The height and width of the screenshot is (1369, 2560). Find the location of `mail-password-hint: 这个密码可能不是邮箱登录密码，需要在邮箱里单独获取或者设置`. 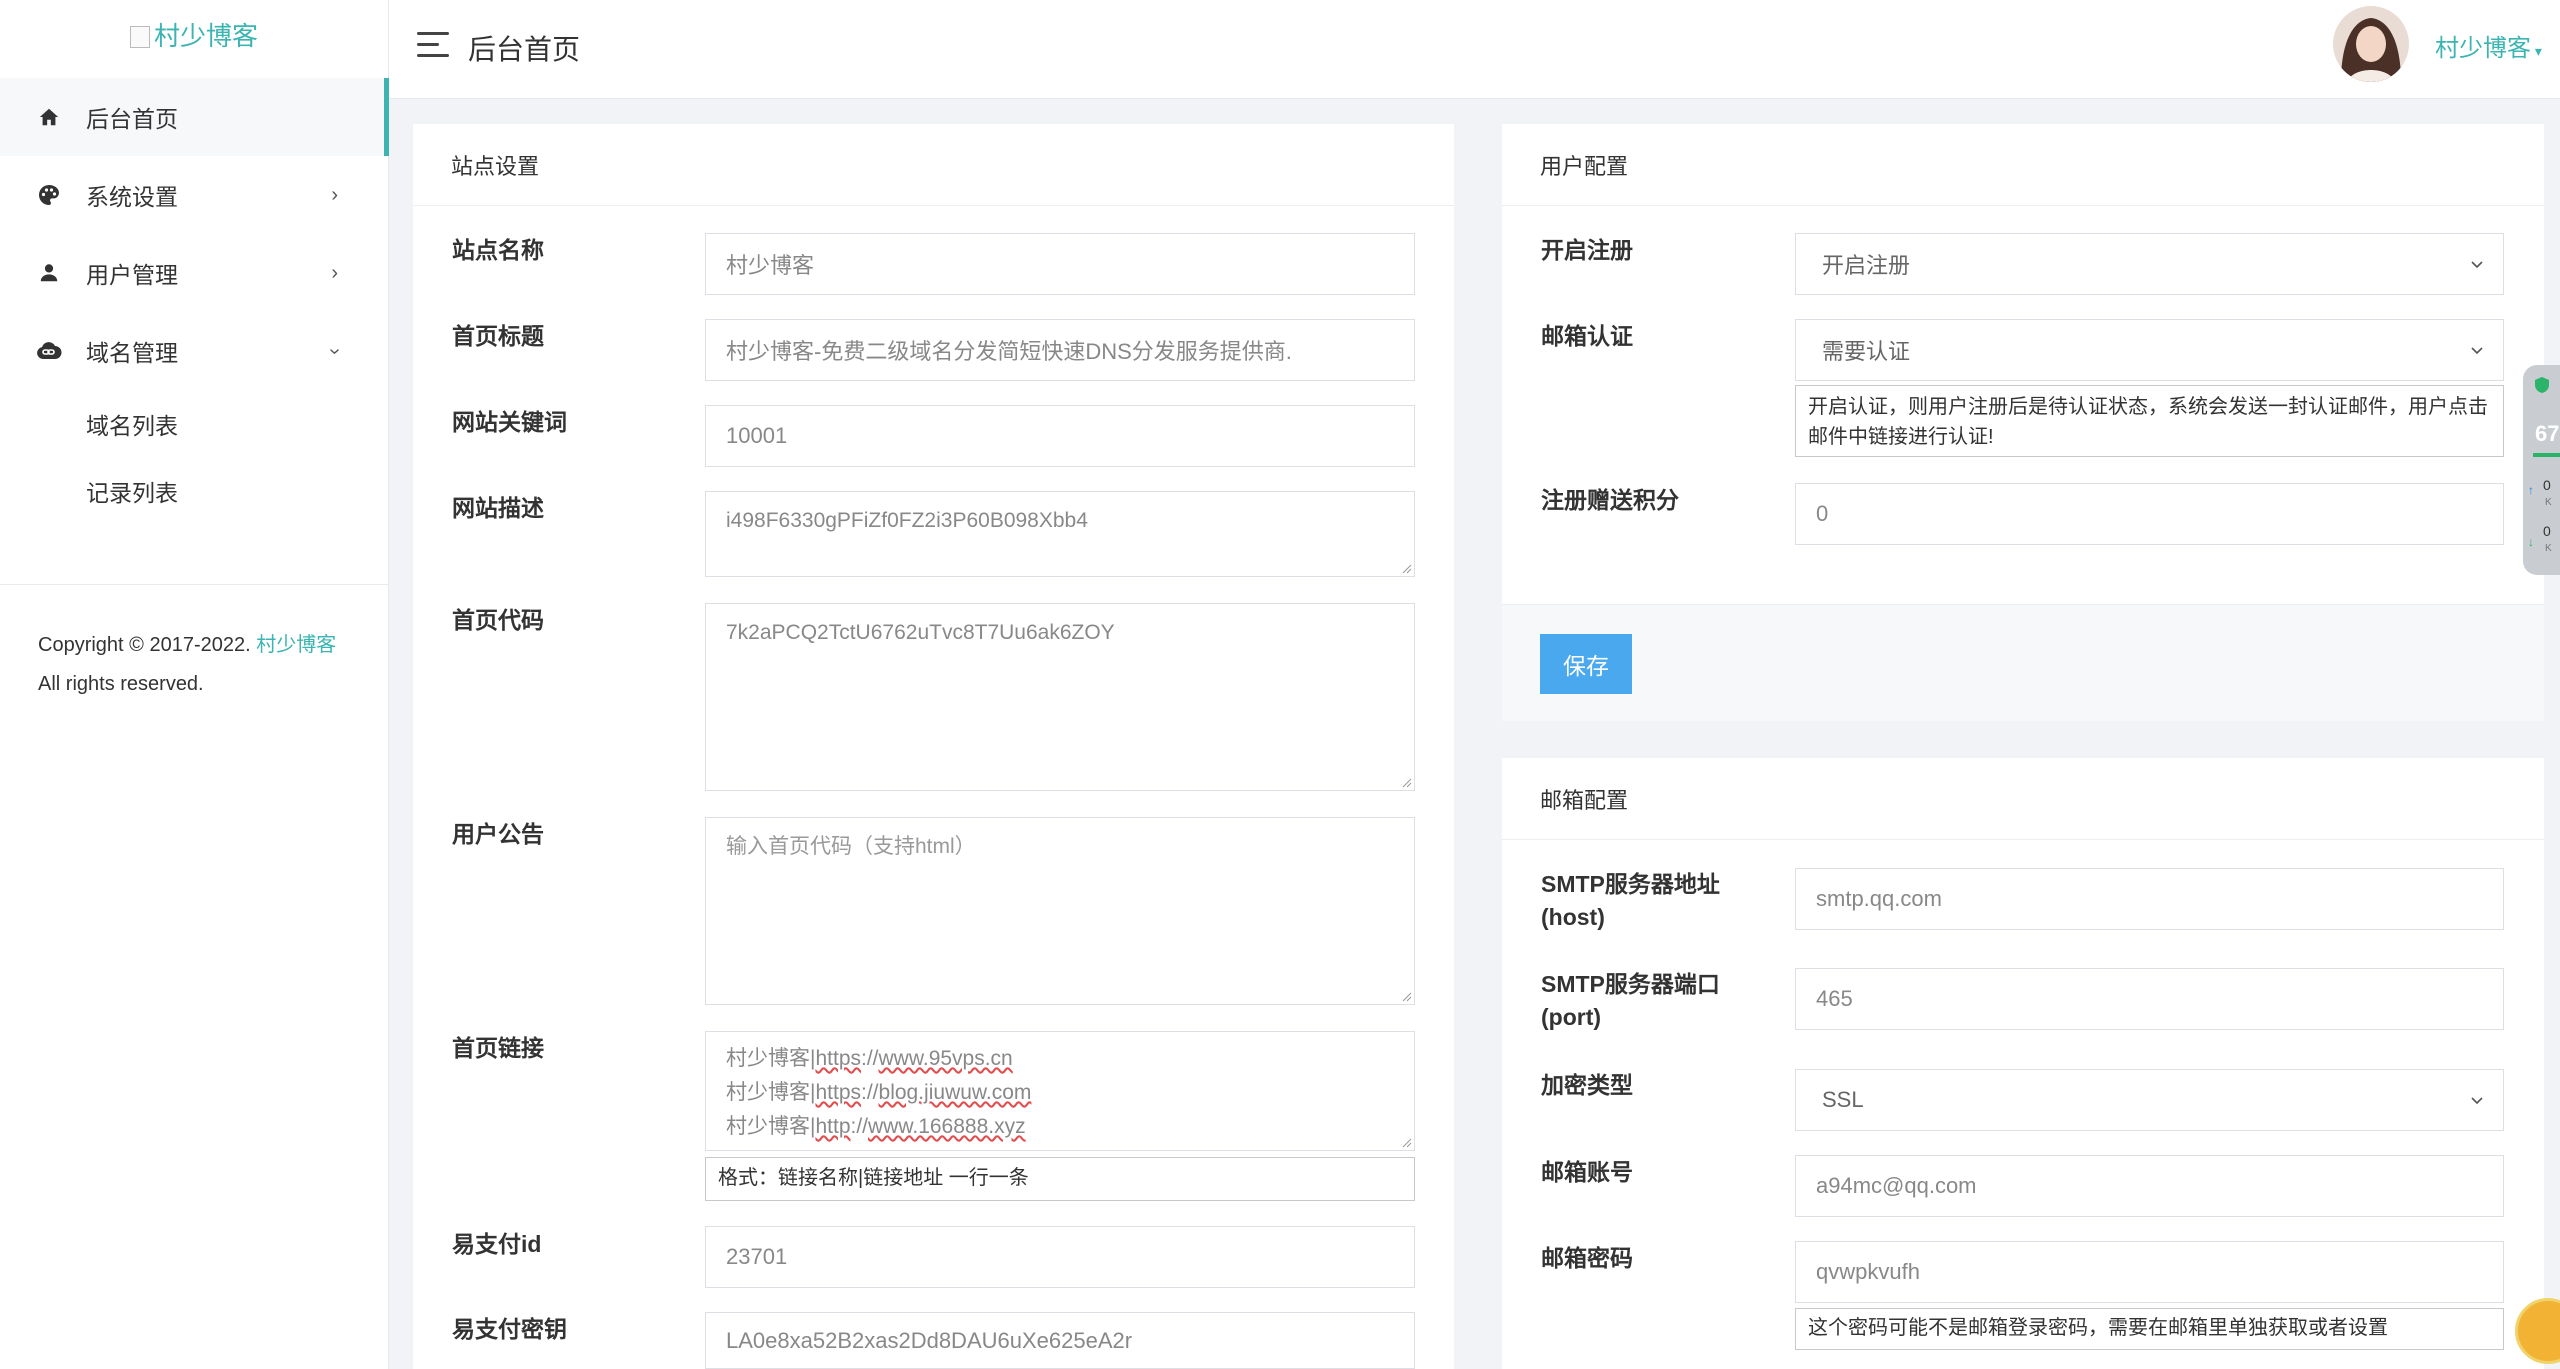

mail-password-hint: 这个密码可能不是邮箱登录密码，需要在邮箱里单独获取或者设置 is located at coordinates (2149, 1329).